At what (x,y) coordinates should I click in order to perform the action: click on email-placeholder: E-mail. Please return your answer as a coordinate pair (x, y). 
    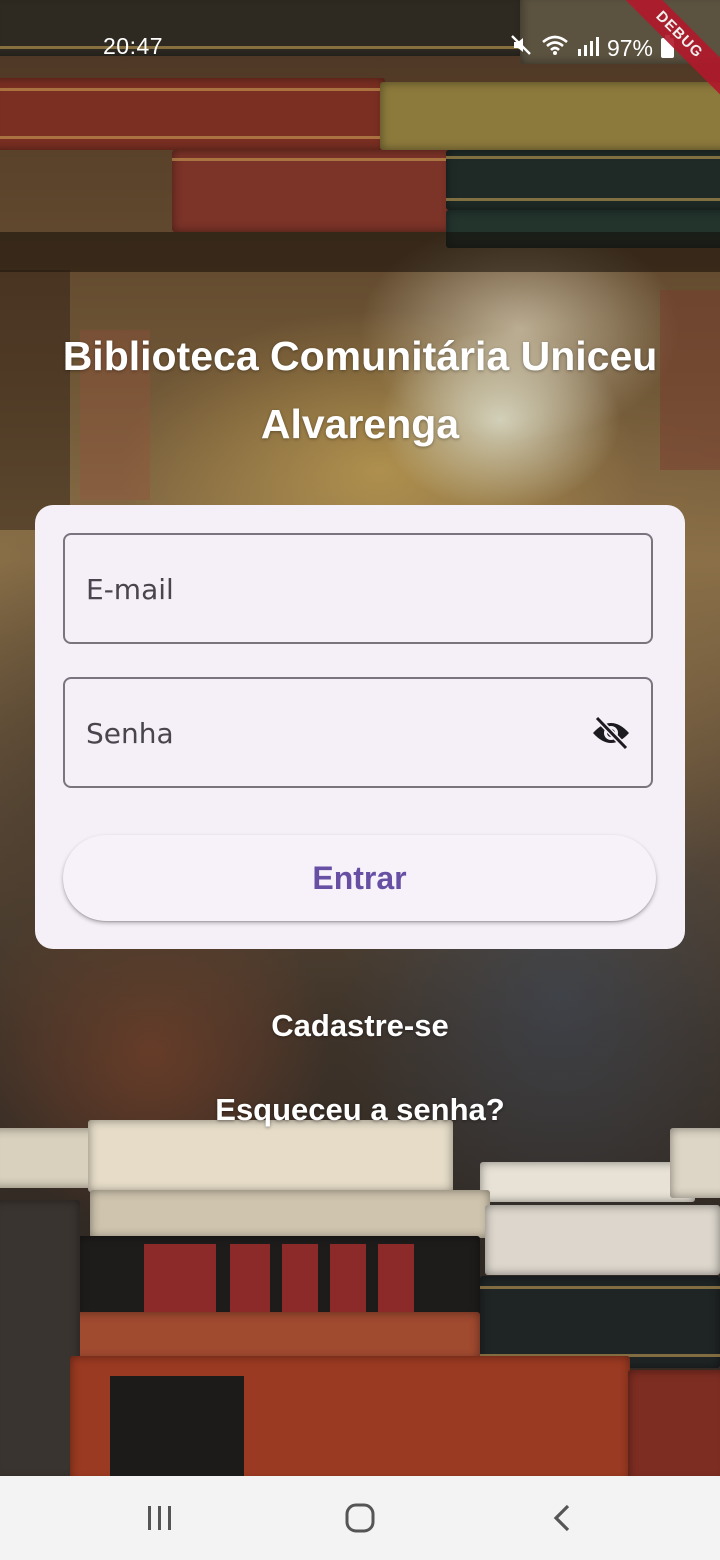
    Looking at the image, I should click on (130, 589).